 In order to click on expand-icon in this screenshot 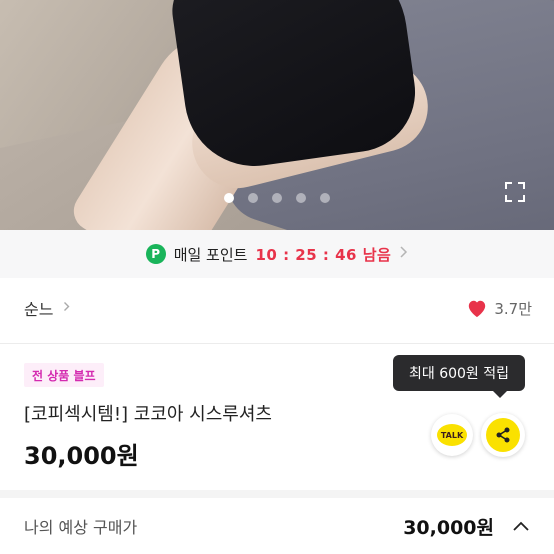, I will do `click(515, 192)`.